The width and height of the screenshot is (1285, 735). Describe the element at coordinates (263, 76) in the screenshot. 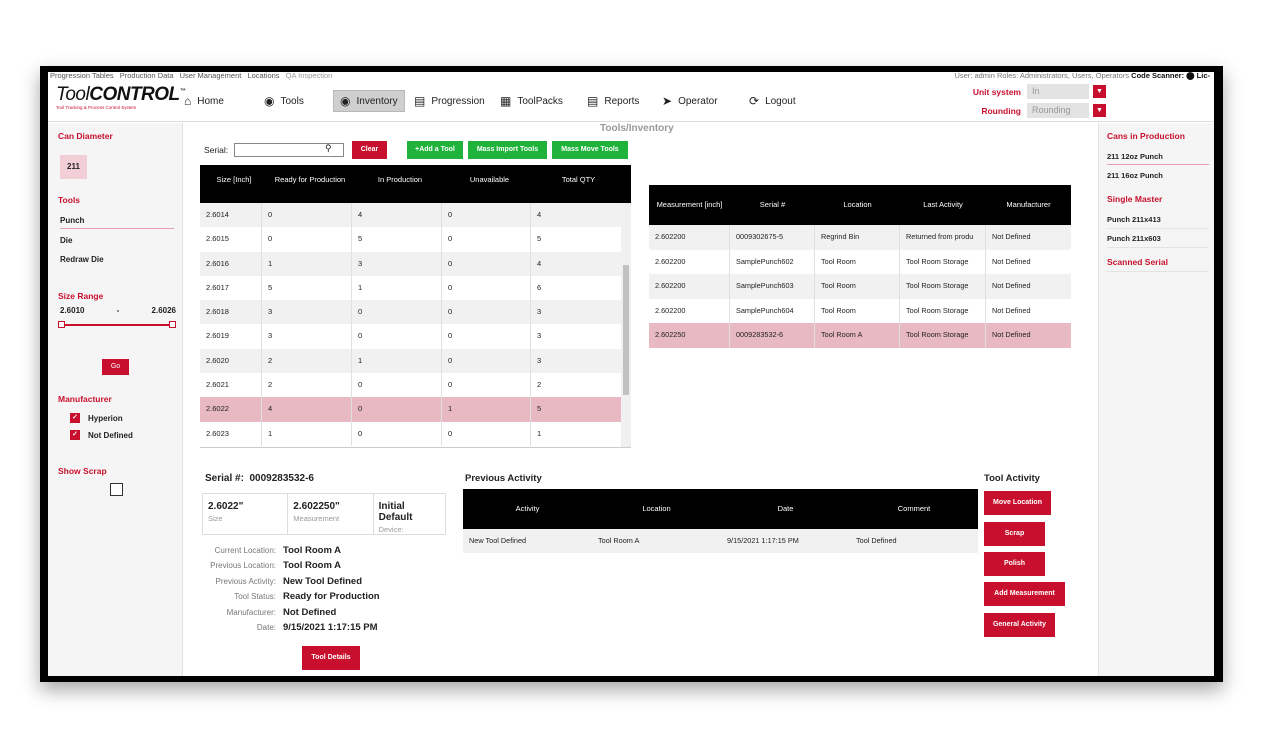

I see `menu-locations: Locations` at that location.